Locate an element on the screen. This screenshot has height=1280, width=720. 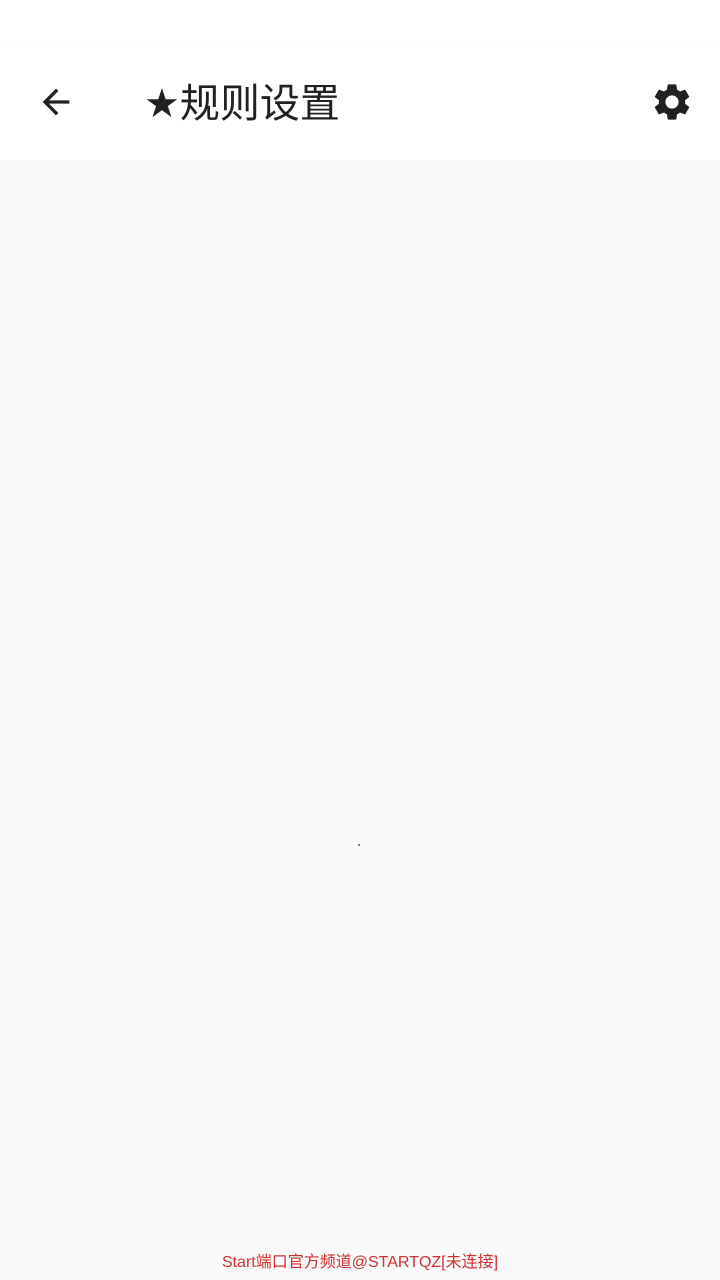
status-bar is located at coordinates (360, 24).